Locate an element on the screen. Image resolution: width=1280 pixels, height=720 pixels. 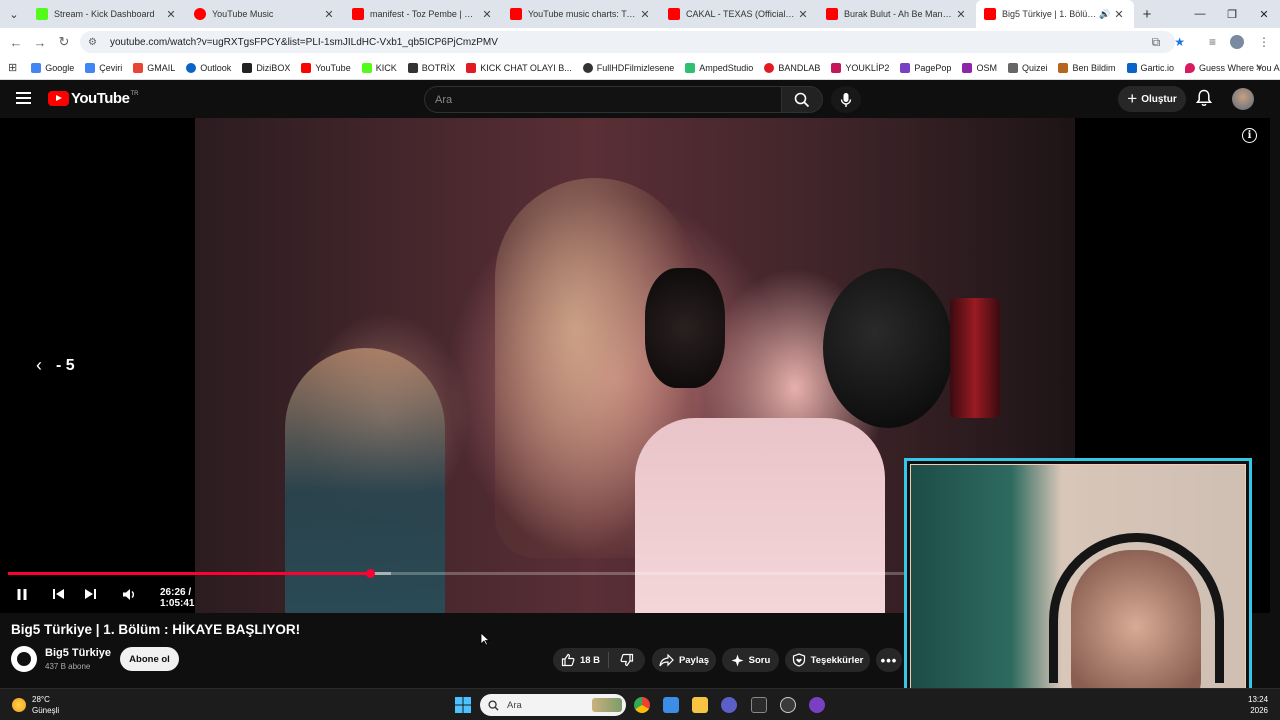
bookmark-guess-where: Guess Where You Are is located at coordinates (1232, 67).